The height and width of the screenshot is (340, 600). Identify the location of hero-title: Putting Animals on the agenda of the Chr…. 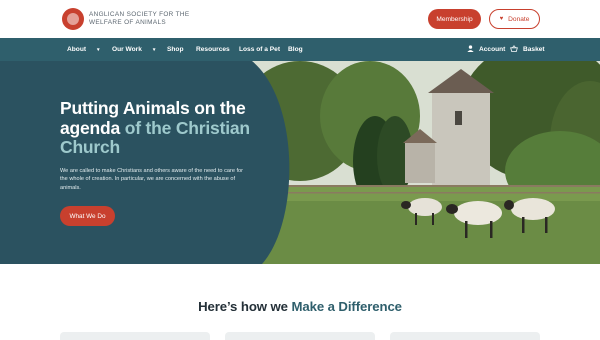
(162, 128).